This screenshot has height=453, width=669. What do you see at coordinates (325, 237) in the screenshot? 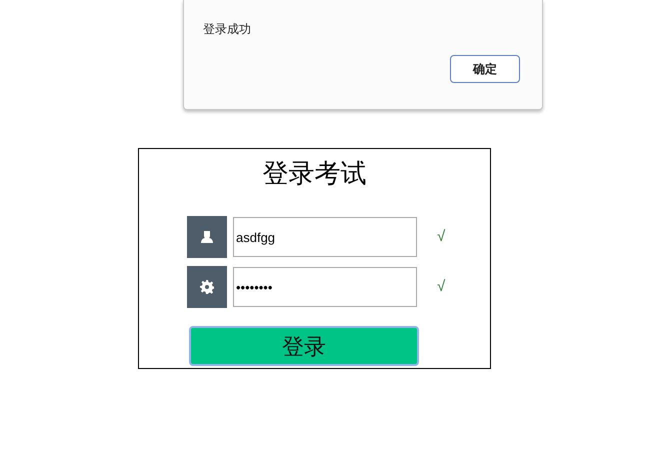
I see `username-field: asdfgg` at bounding box center [325, 237].